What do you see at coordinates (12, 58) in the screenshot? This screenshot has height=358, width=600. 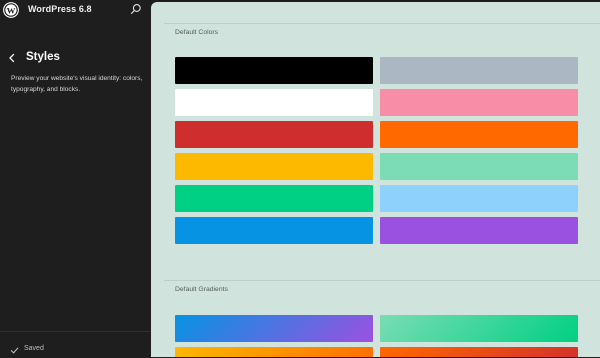 I see `chevron-left-icon` at bounding box center [12, 58].